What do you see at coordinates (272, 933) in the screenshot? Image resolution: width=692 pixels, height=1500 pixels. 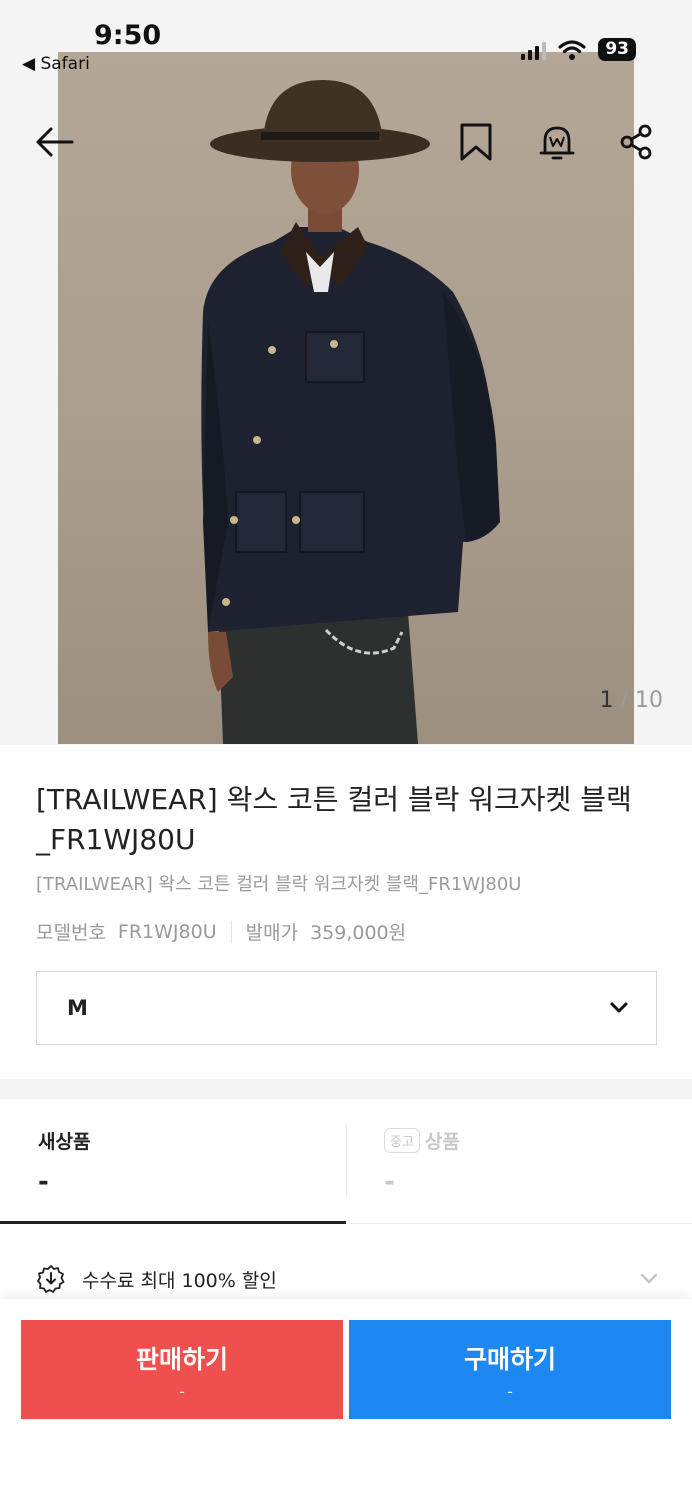 I see `release-price-label: 발매가` at bounding box center [272, 933].